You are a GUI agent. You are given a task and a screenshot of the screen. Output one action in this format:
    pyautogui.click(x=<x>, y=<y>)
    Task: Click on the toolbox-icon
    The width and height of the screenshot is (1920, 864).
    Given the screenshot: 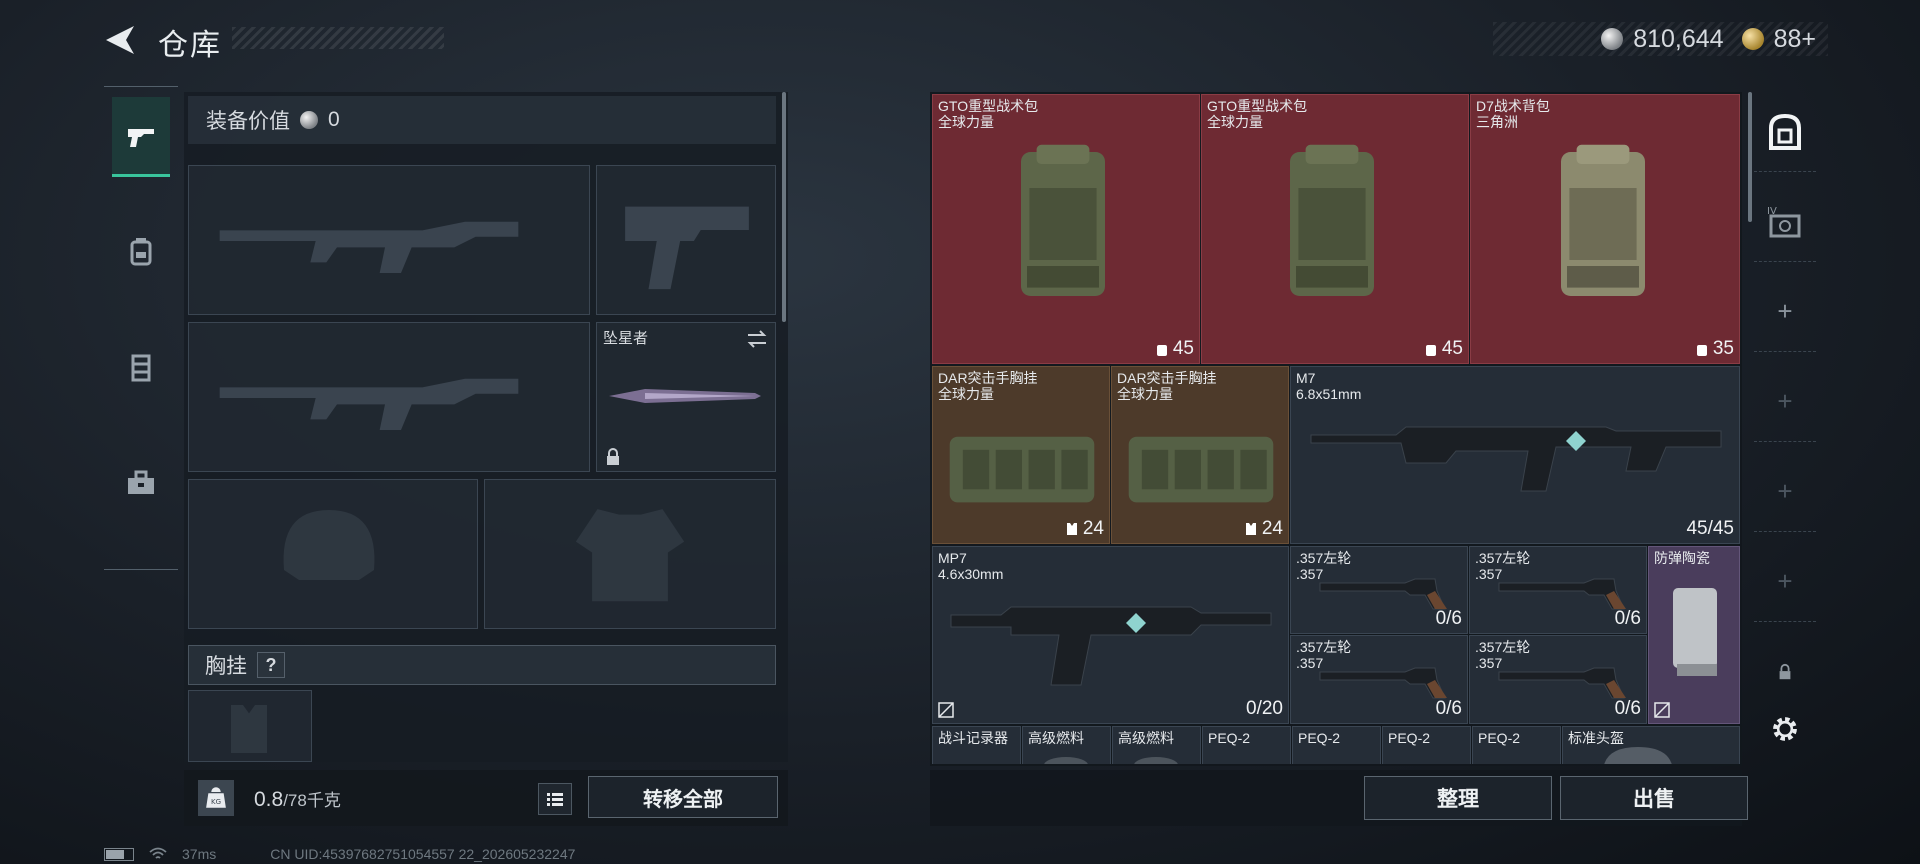 What is the action you would take?
    pyautogui.click(x=141, y=482)
    